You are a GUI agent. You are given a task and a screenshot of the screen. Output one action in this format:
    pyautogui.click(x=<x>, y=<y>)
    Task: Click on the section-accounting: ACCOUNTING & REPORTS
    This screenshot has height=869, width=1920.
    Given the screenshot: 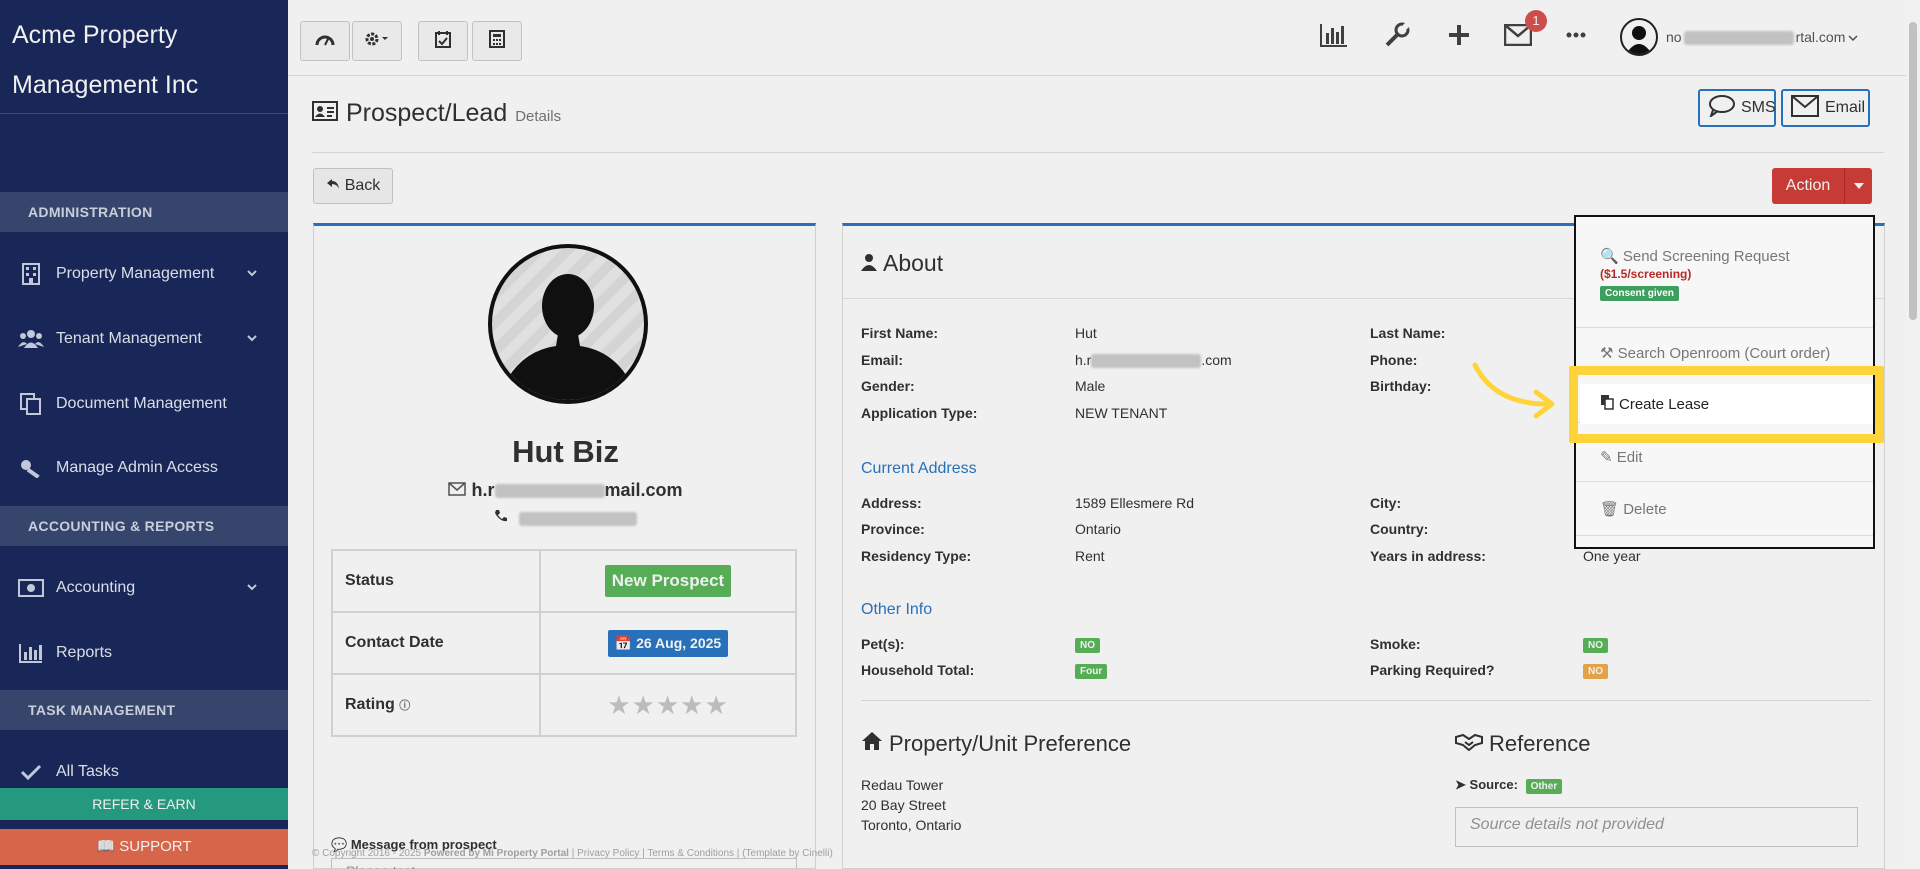 What is the action you would take?
    pyautogui.click(x=144, y=526)
    